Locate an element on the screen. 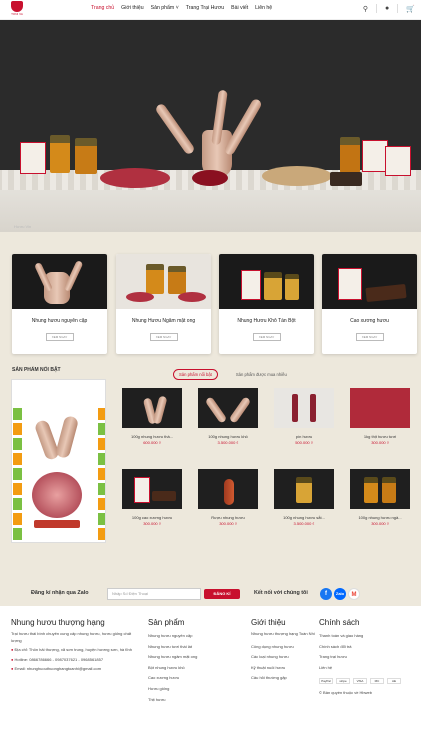 This screenshot has height=732, width=421. product-card: 100g cao xương hươu 300.000 ₫ is located at coordinates (152, 509).